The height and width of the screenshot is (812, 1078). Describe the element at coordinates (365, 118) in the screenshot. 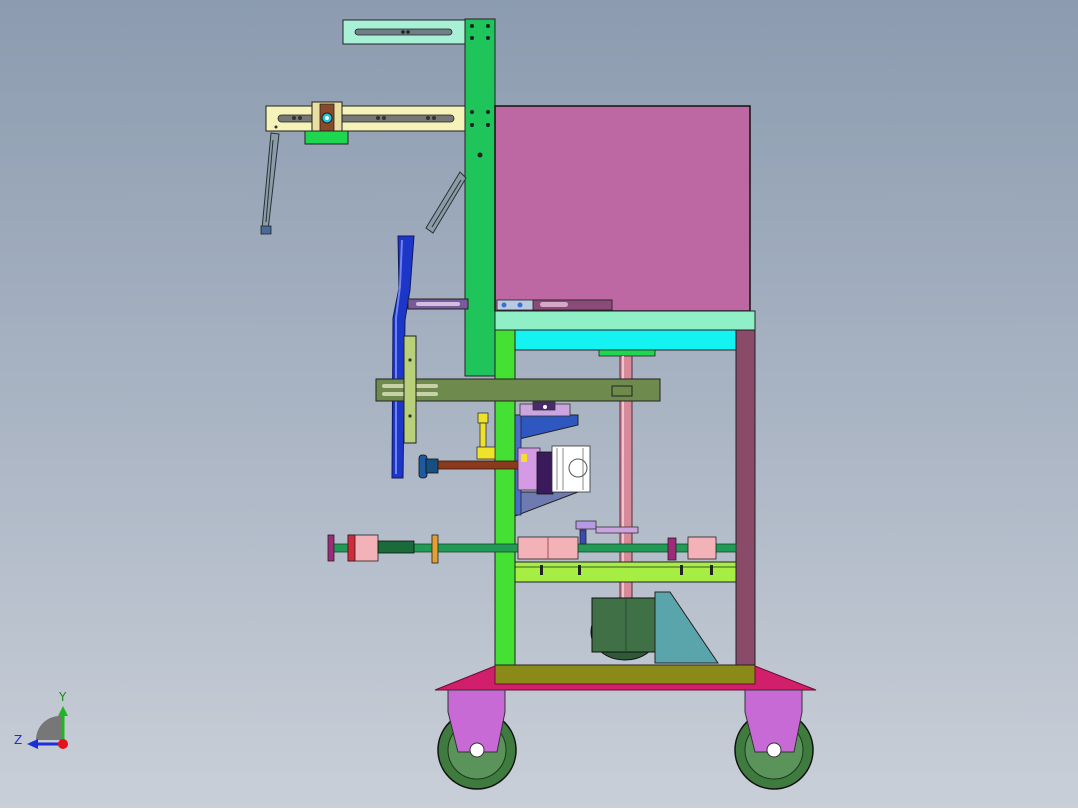

I see `slotted-arm-middle` at that location.